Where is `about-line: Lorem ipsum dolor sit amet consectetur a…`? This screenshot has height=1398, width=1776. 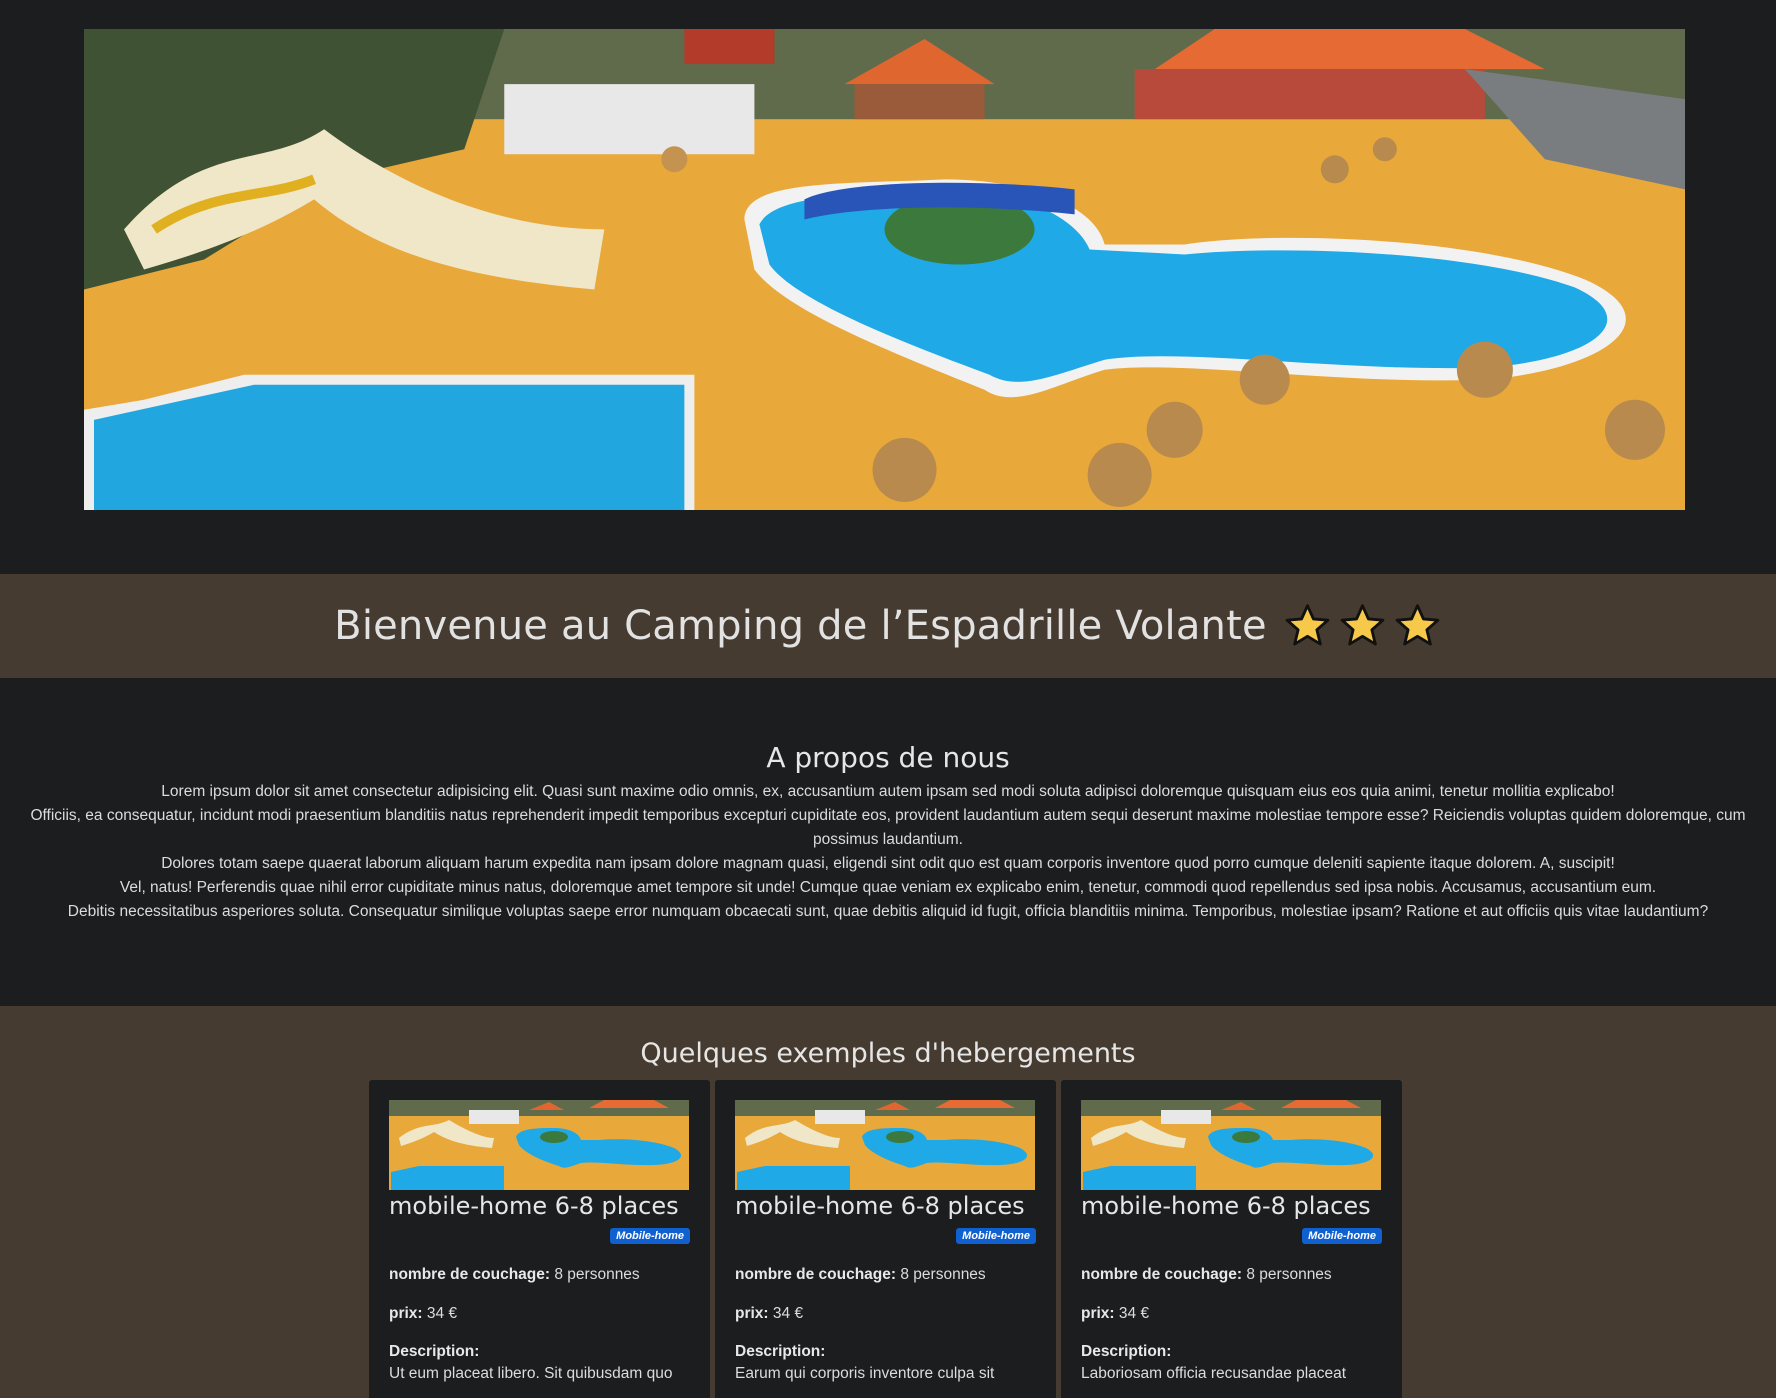
about-line: Lorem ipsum dolor sit amet consectetur a… is located at coordinates (888, 791).